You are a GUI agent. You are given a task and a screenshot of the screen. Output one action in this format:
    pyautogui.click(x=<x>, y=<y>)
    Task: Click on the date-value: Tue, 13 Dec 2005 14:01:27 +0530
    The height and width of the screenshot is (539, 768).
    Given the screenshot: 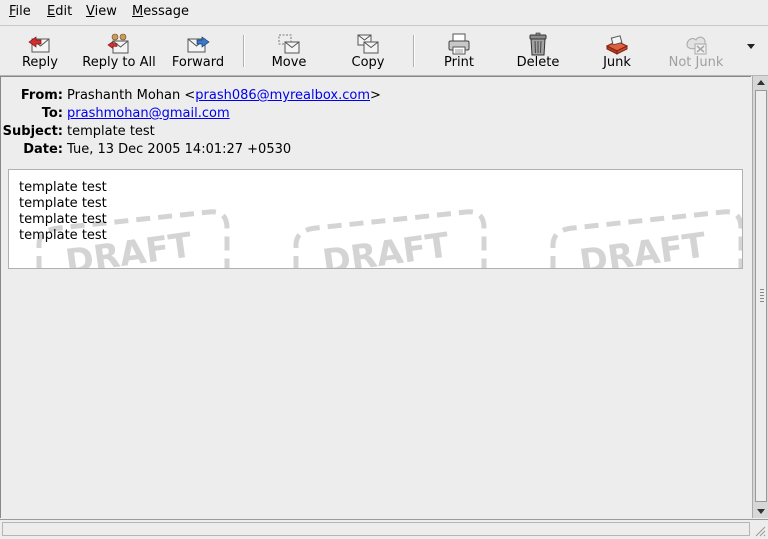 What is the action you would take?
    pyautogui.click(x=179, y=149)
    